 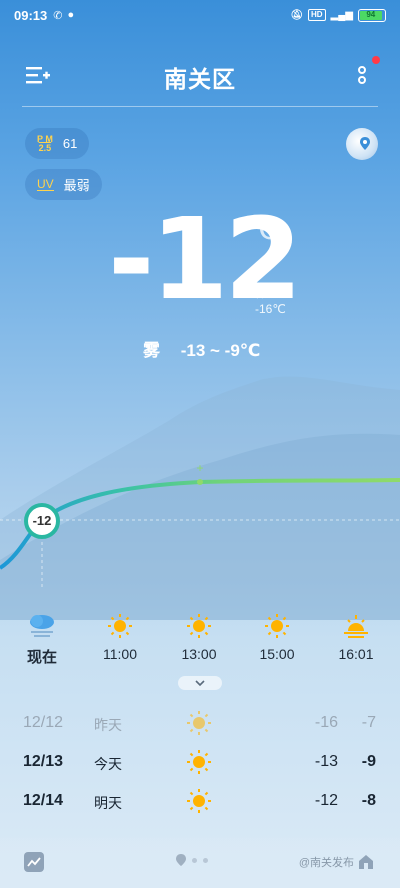 What do you see at coordinates (45, 143) in the screenshot?
I see `pm25-label: P M 2.5` at bounding box center [45, 143].